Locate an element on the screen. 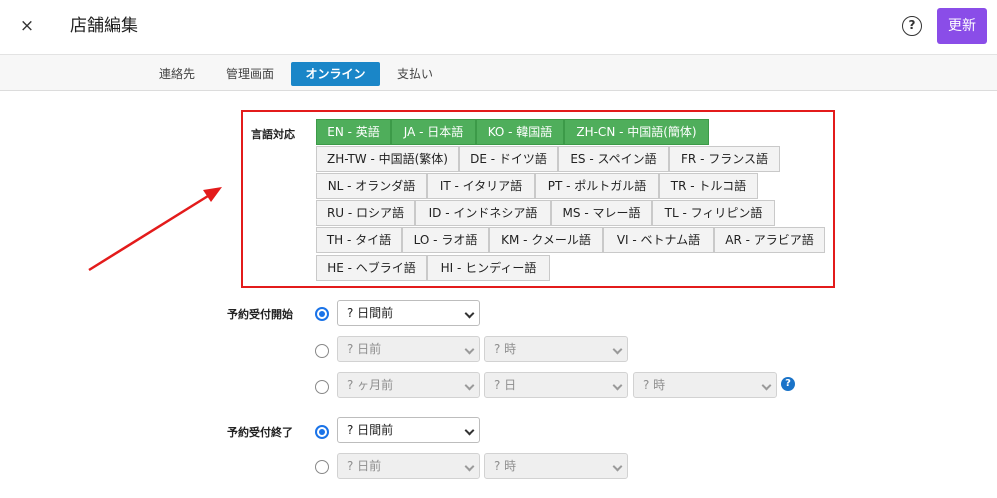 This screenshot has width=997, height=498. lang-button-ms: MS - マレー語 is located at coordinates (601, 213).